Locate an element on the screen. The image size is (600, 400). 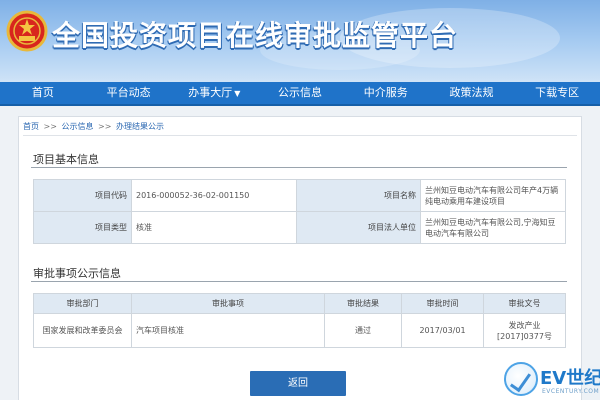
label-legal-entity: 项目法人单位 is located at coordinates (358, 227).